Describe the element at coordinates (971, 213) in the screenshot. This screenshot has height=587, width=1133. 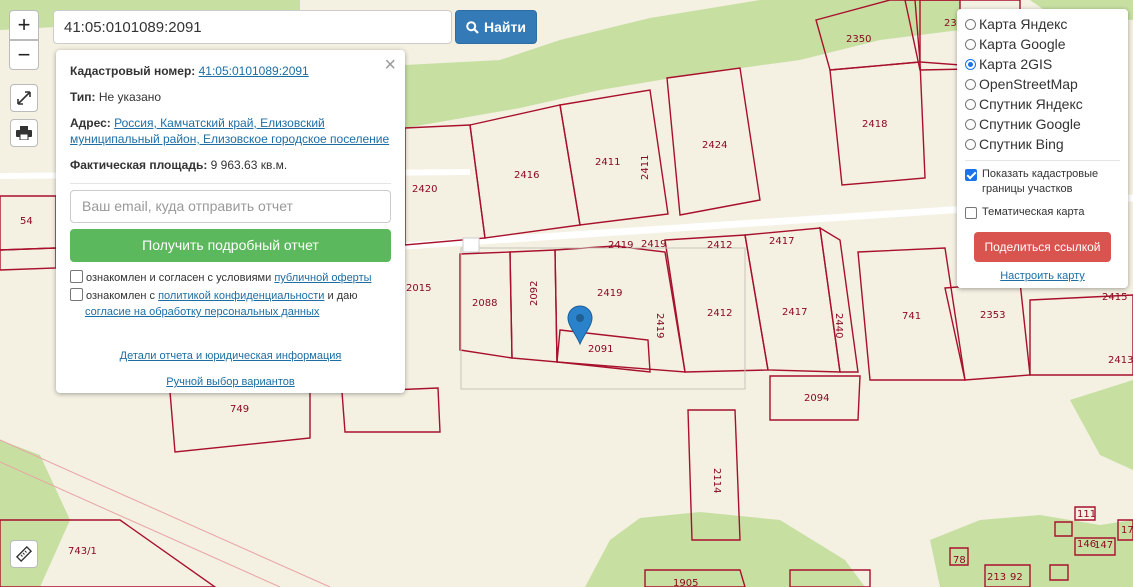
I see `thematic-map-checkbox` at that location.